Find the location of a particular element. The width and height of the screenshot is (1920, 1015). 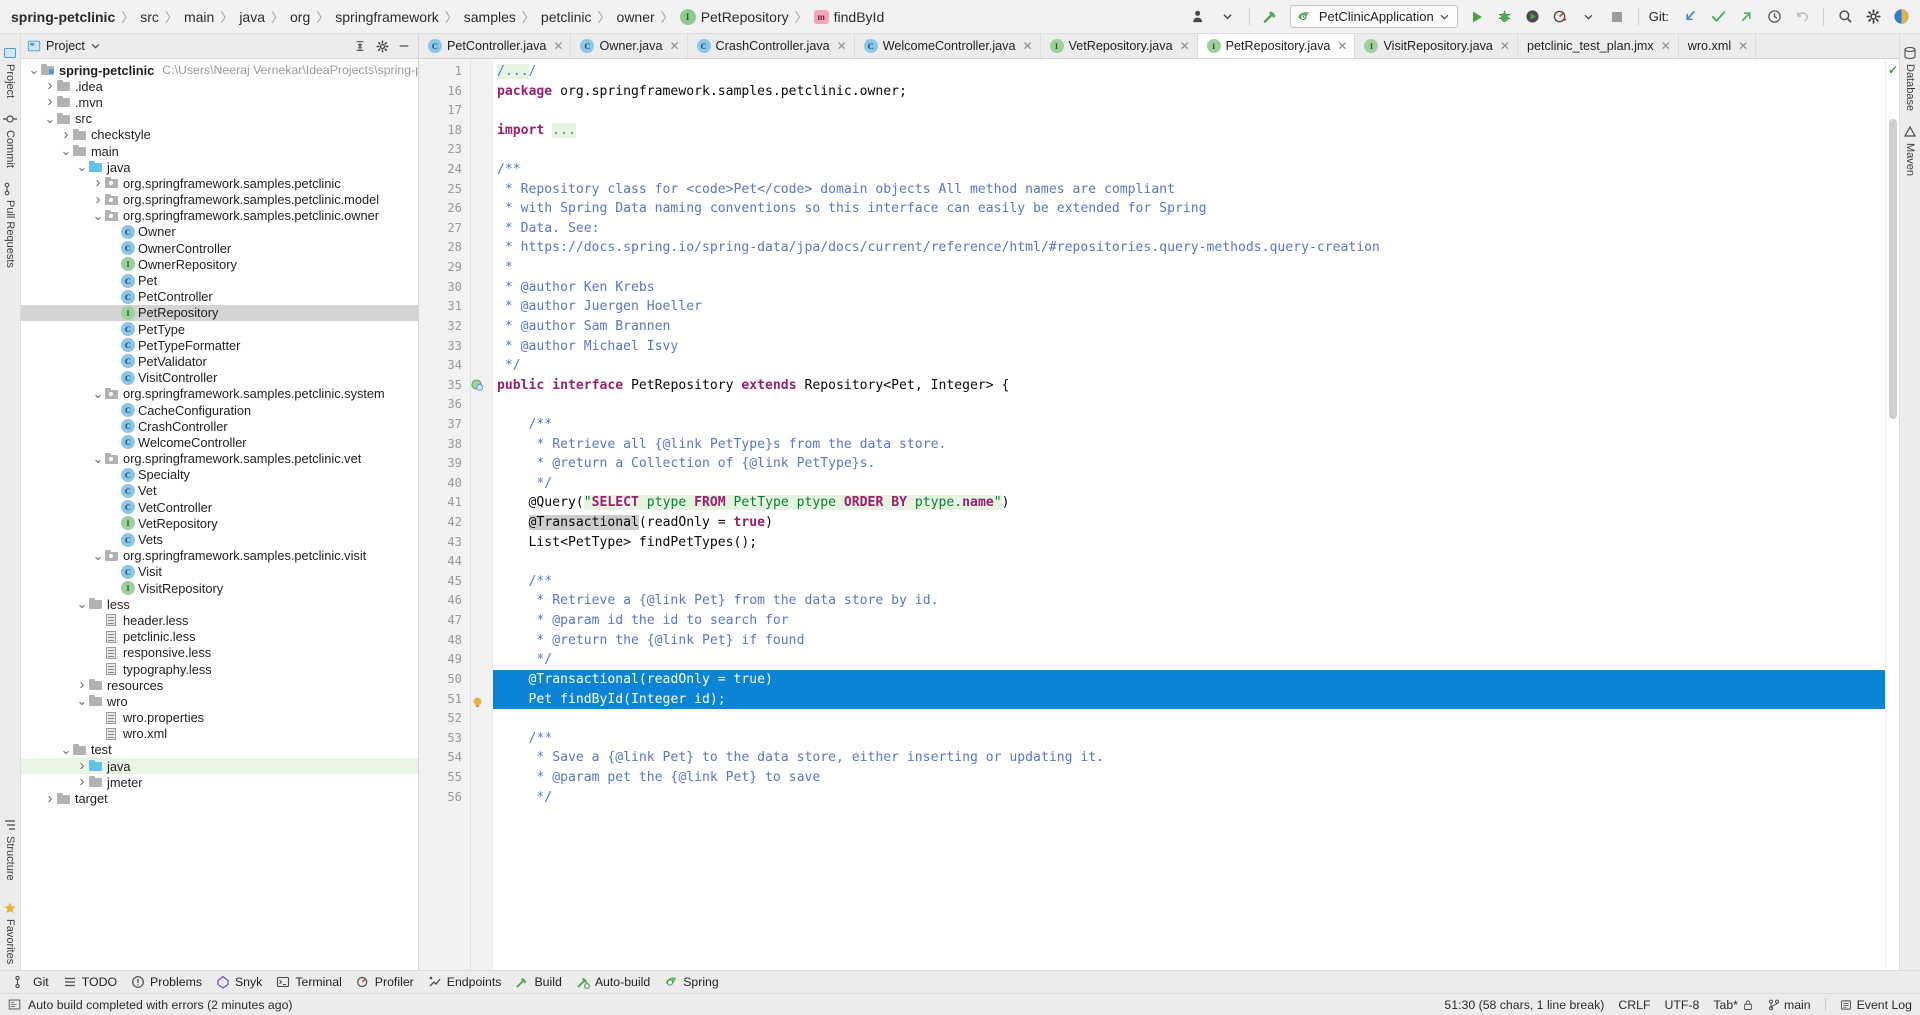

code-line: * @author Ken Krebs is located at coordinates (1189, 288).